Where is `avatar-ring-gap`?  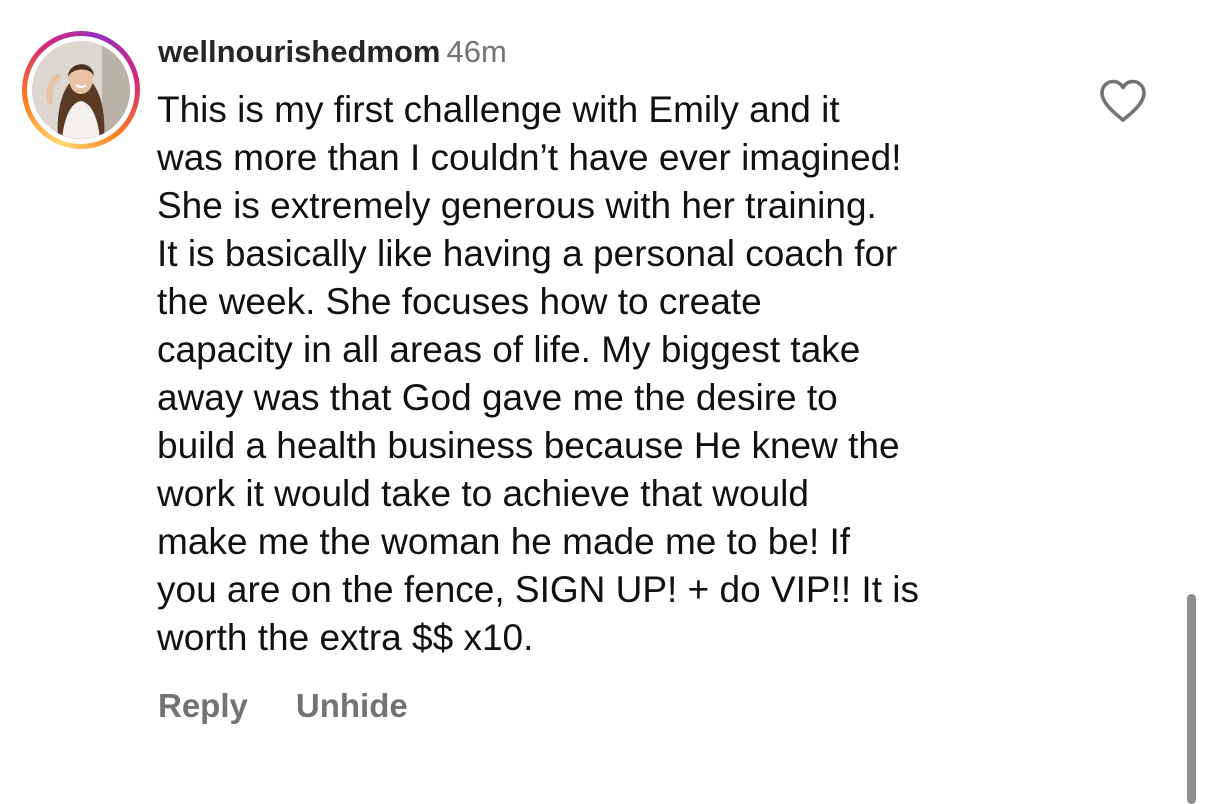 avatar-ring-gap is located at coordinates (81, 90).